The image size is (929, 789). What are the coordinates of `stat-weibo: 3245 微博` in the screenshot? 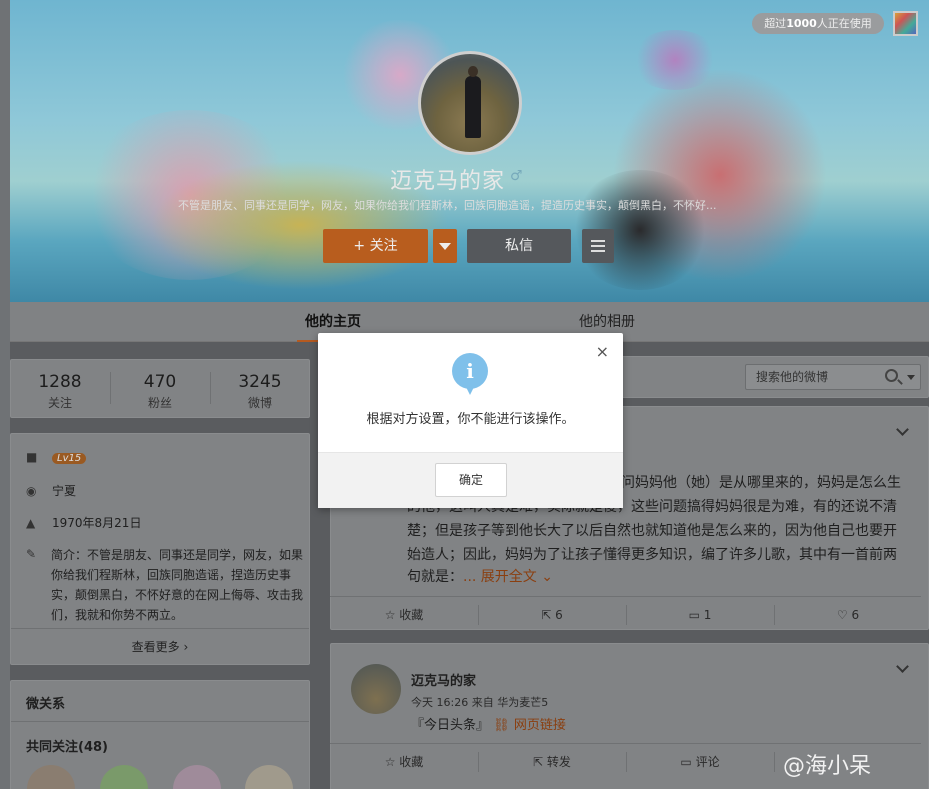 It's located at (260, 385).